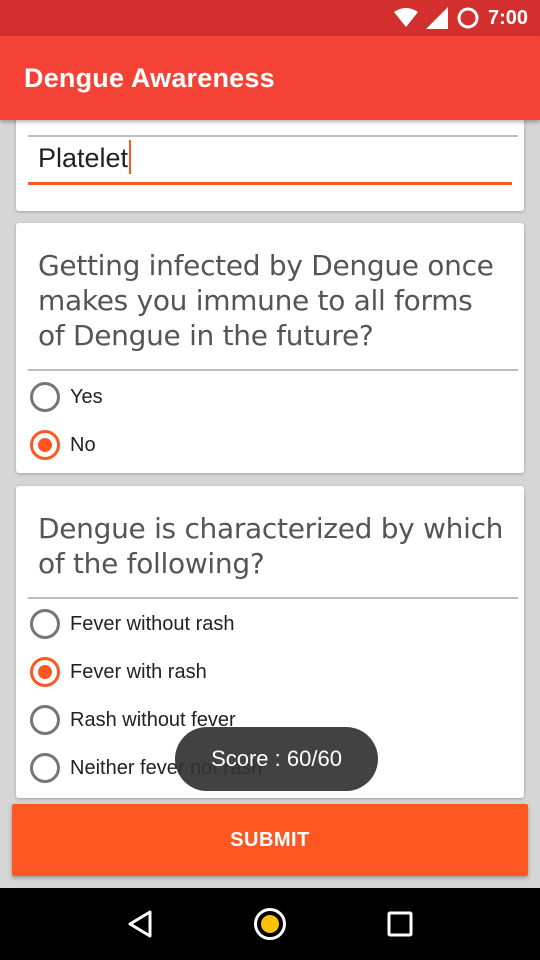  I want to click on app-title: Dengue Awareness, so click(149, 77).